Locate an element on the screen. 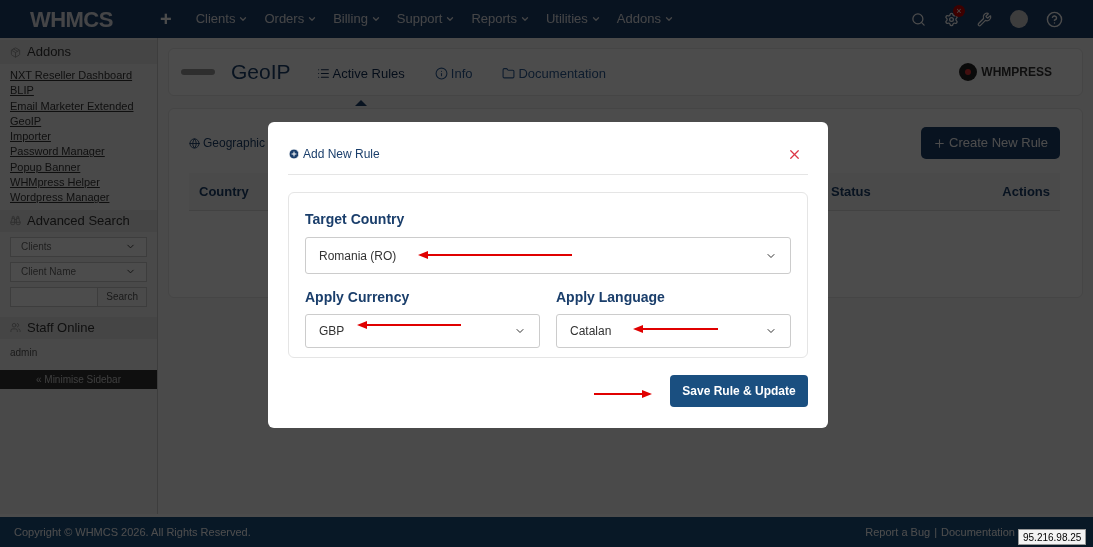  tab: Info is located at coordinates (453, 77).